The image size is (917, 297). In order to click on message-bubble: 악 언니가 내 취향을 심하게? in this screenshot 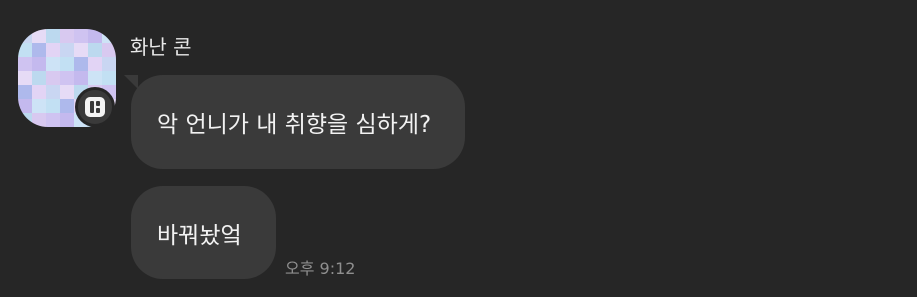, I will do `click(298, 122)`.